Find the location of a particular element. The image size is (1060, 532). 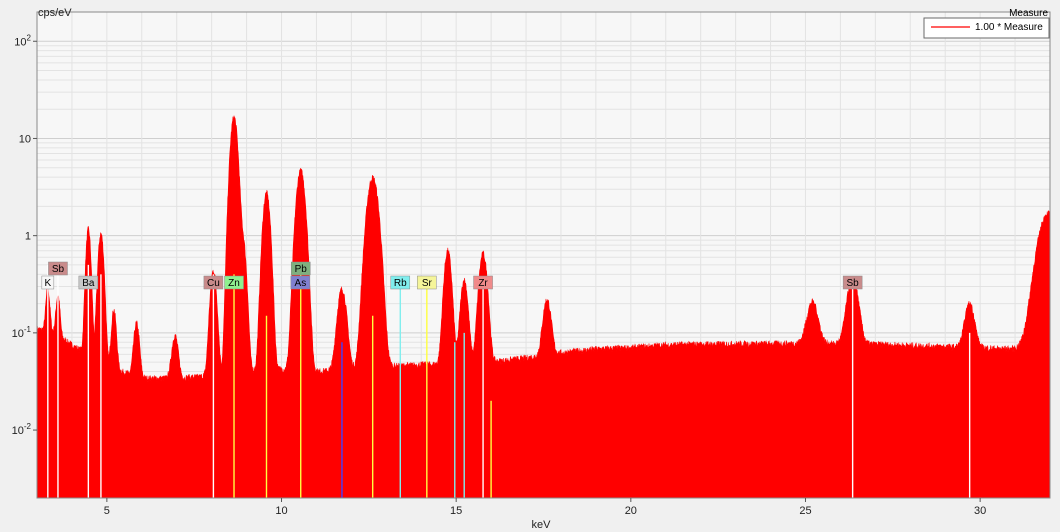

element-label-text: K is located at coordinates (47, 283).